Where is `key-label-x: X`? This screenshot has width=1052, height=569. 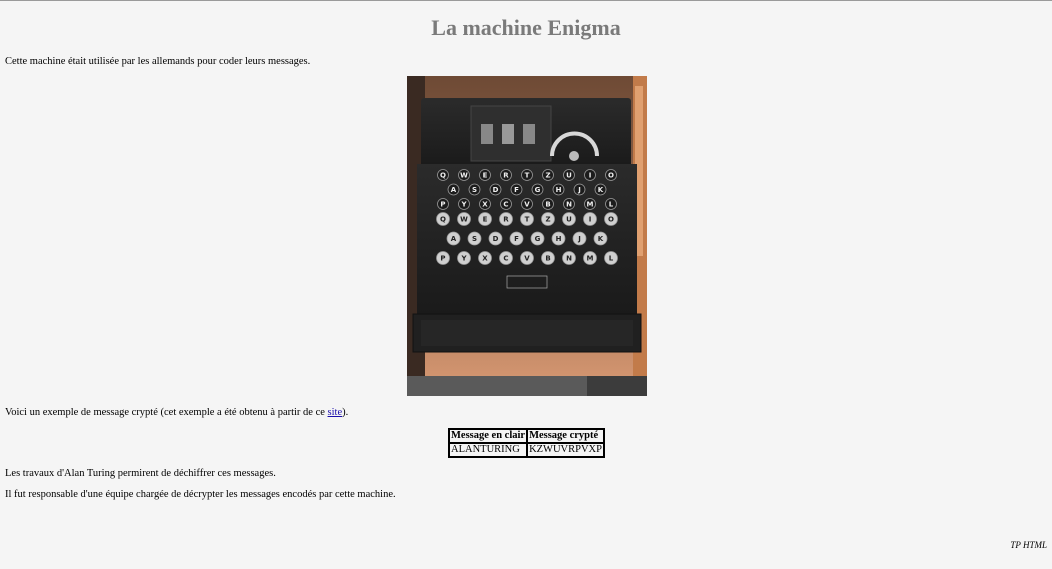
key-label-x: X is located at coordinates (485, 259).